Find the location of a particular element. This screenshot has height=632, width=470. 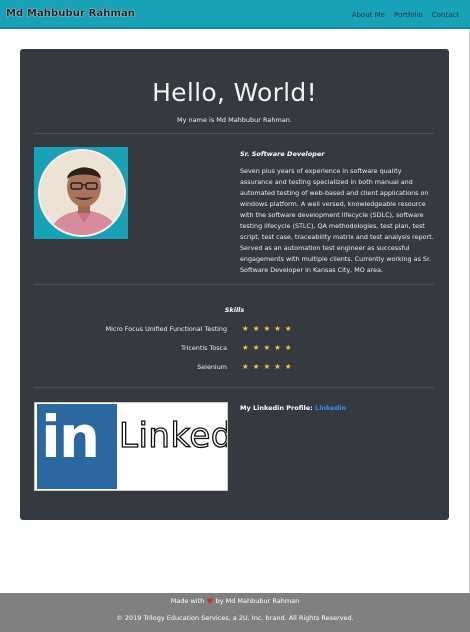

person-portrait-icon is located at coordinates (82, 193).